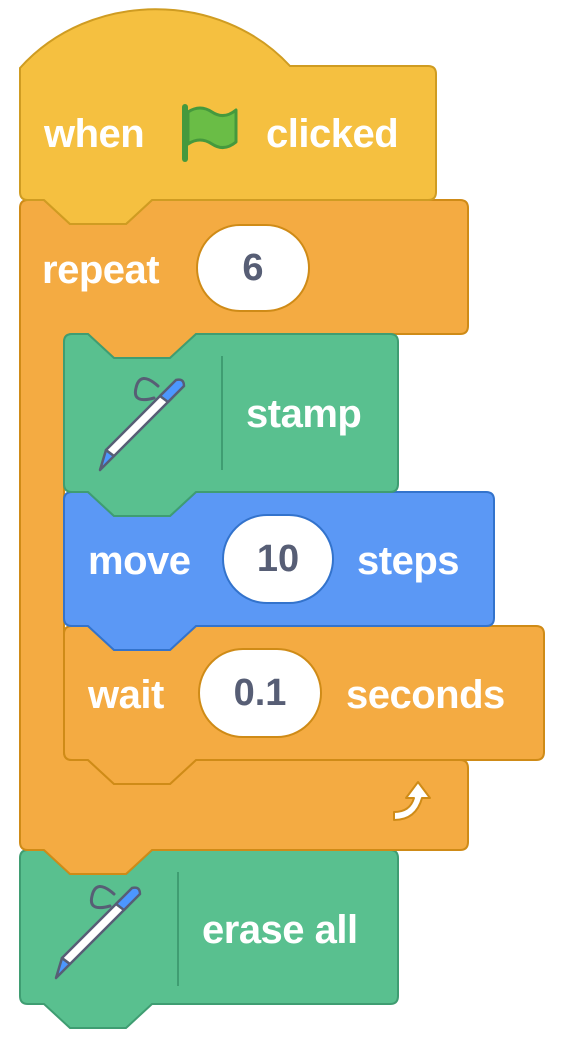 Image resolution: width=564 pixels, height=1049 pixels. I want to click on repeat-count-input: 6, so click(253, 268).